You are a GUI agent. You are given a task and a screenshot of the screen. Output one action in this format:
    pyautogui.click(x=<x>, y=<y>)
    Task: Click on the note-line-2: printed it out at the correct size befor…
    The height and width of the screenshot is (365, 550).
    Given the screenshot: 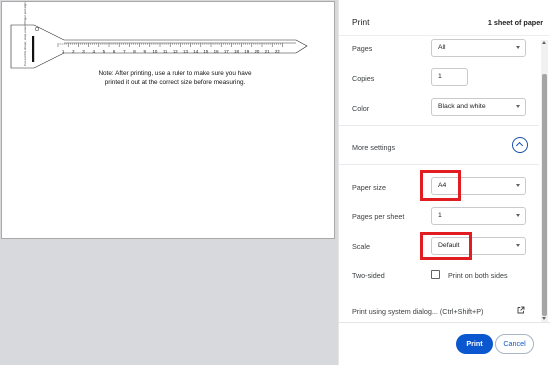 What is the action you would take?
    pyautogui.click(x=175, y=82)
    